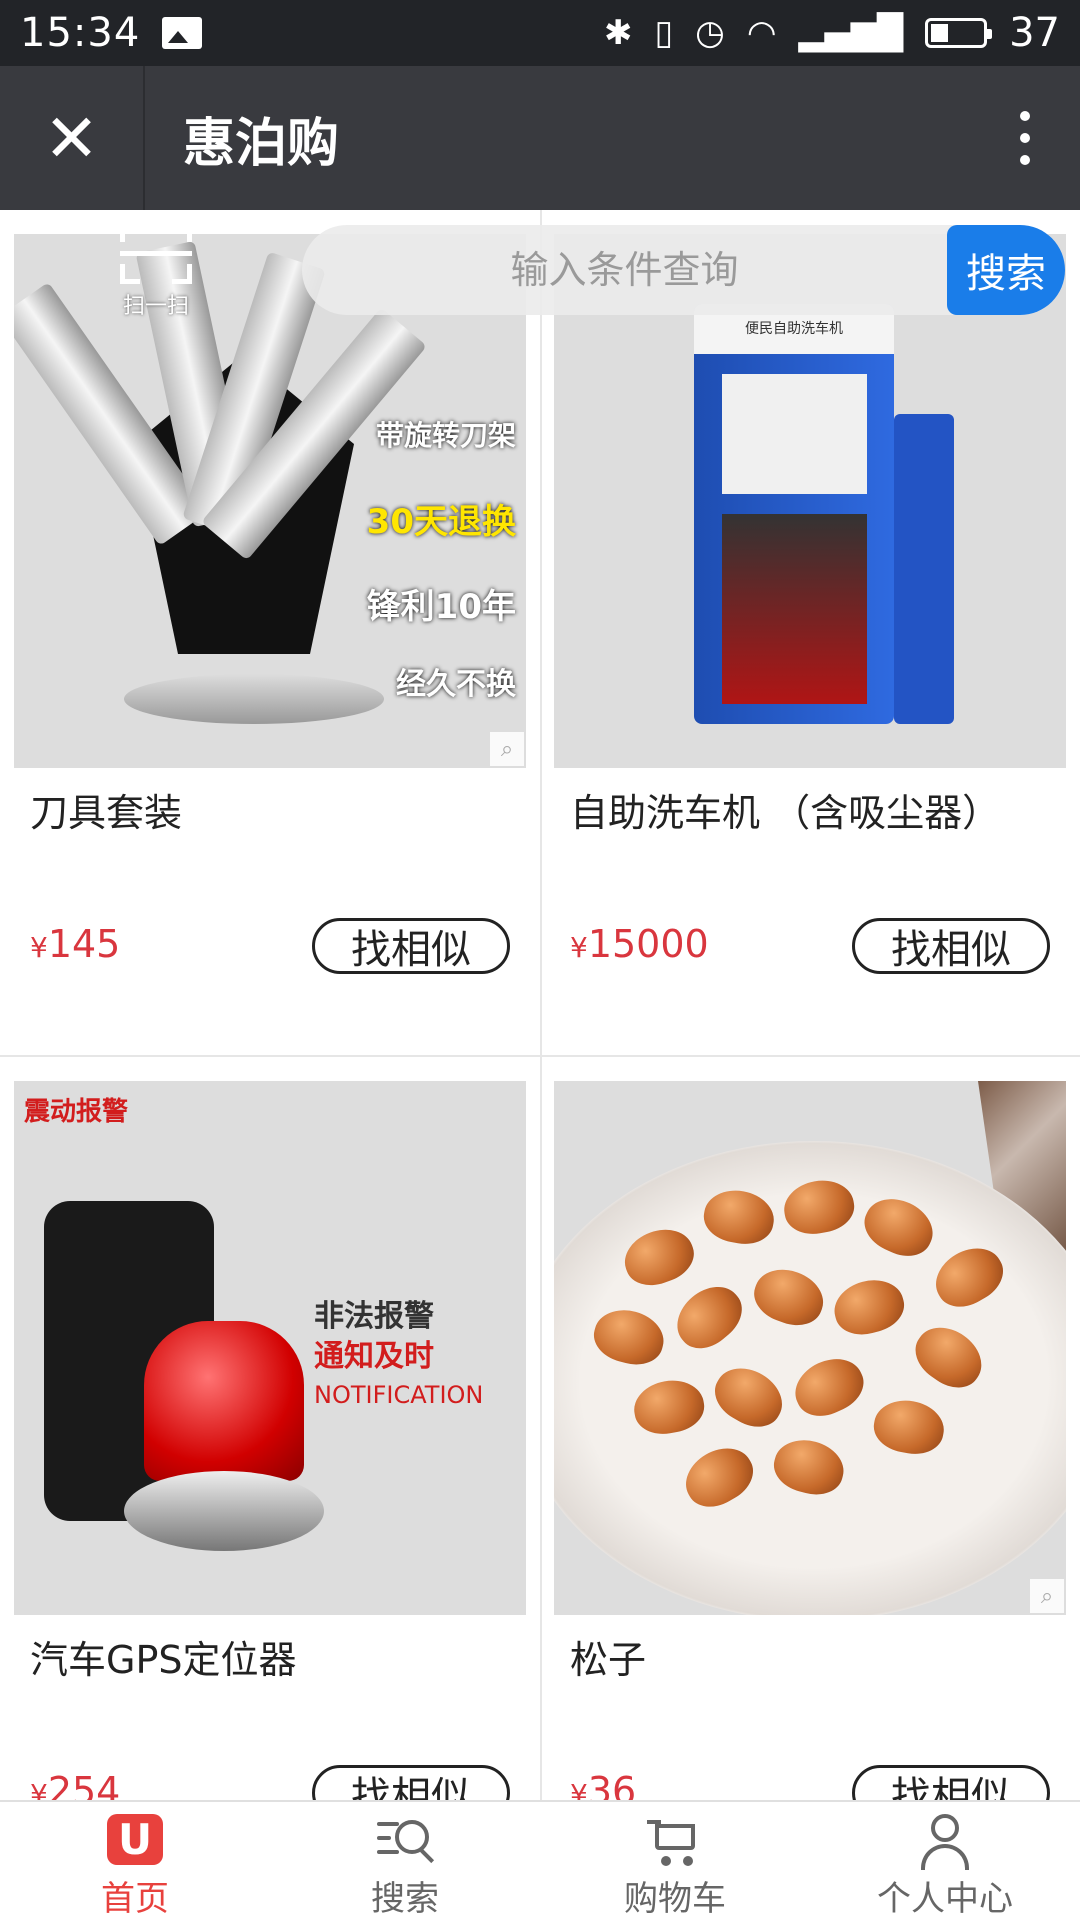 This screenshot has height=1920, width=1080. I want to click on close-icon: ✕, so click(71, 138).